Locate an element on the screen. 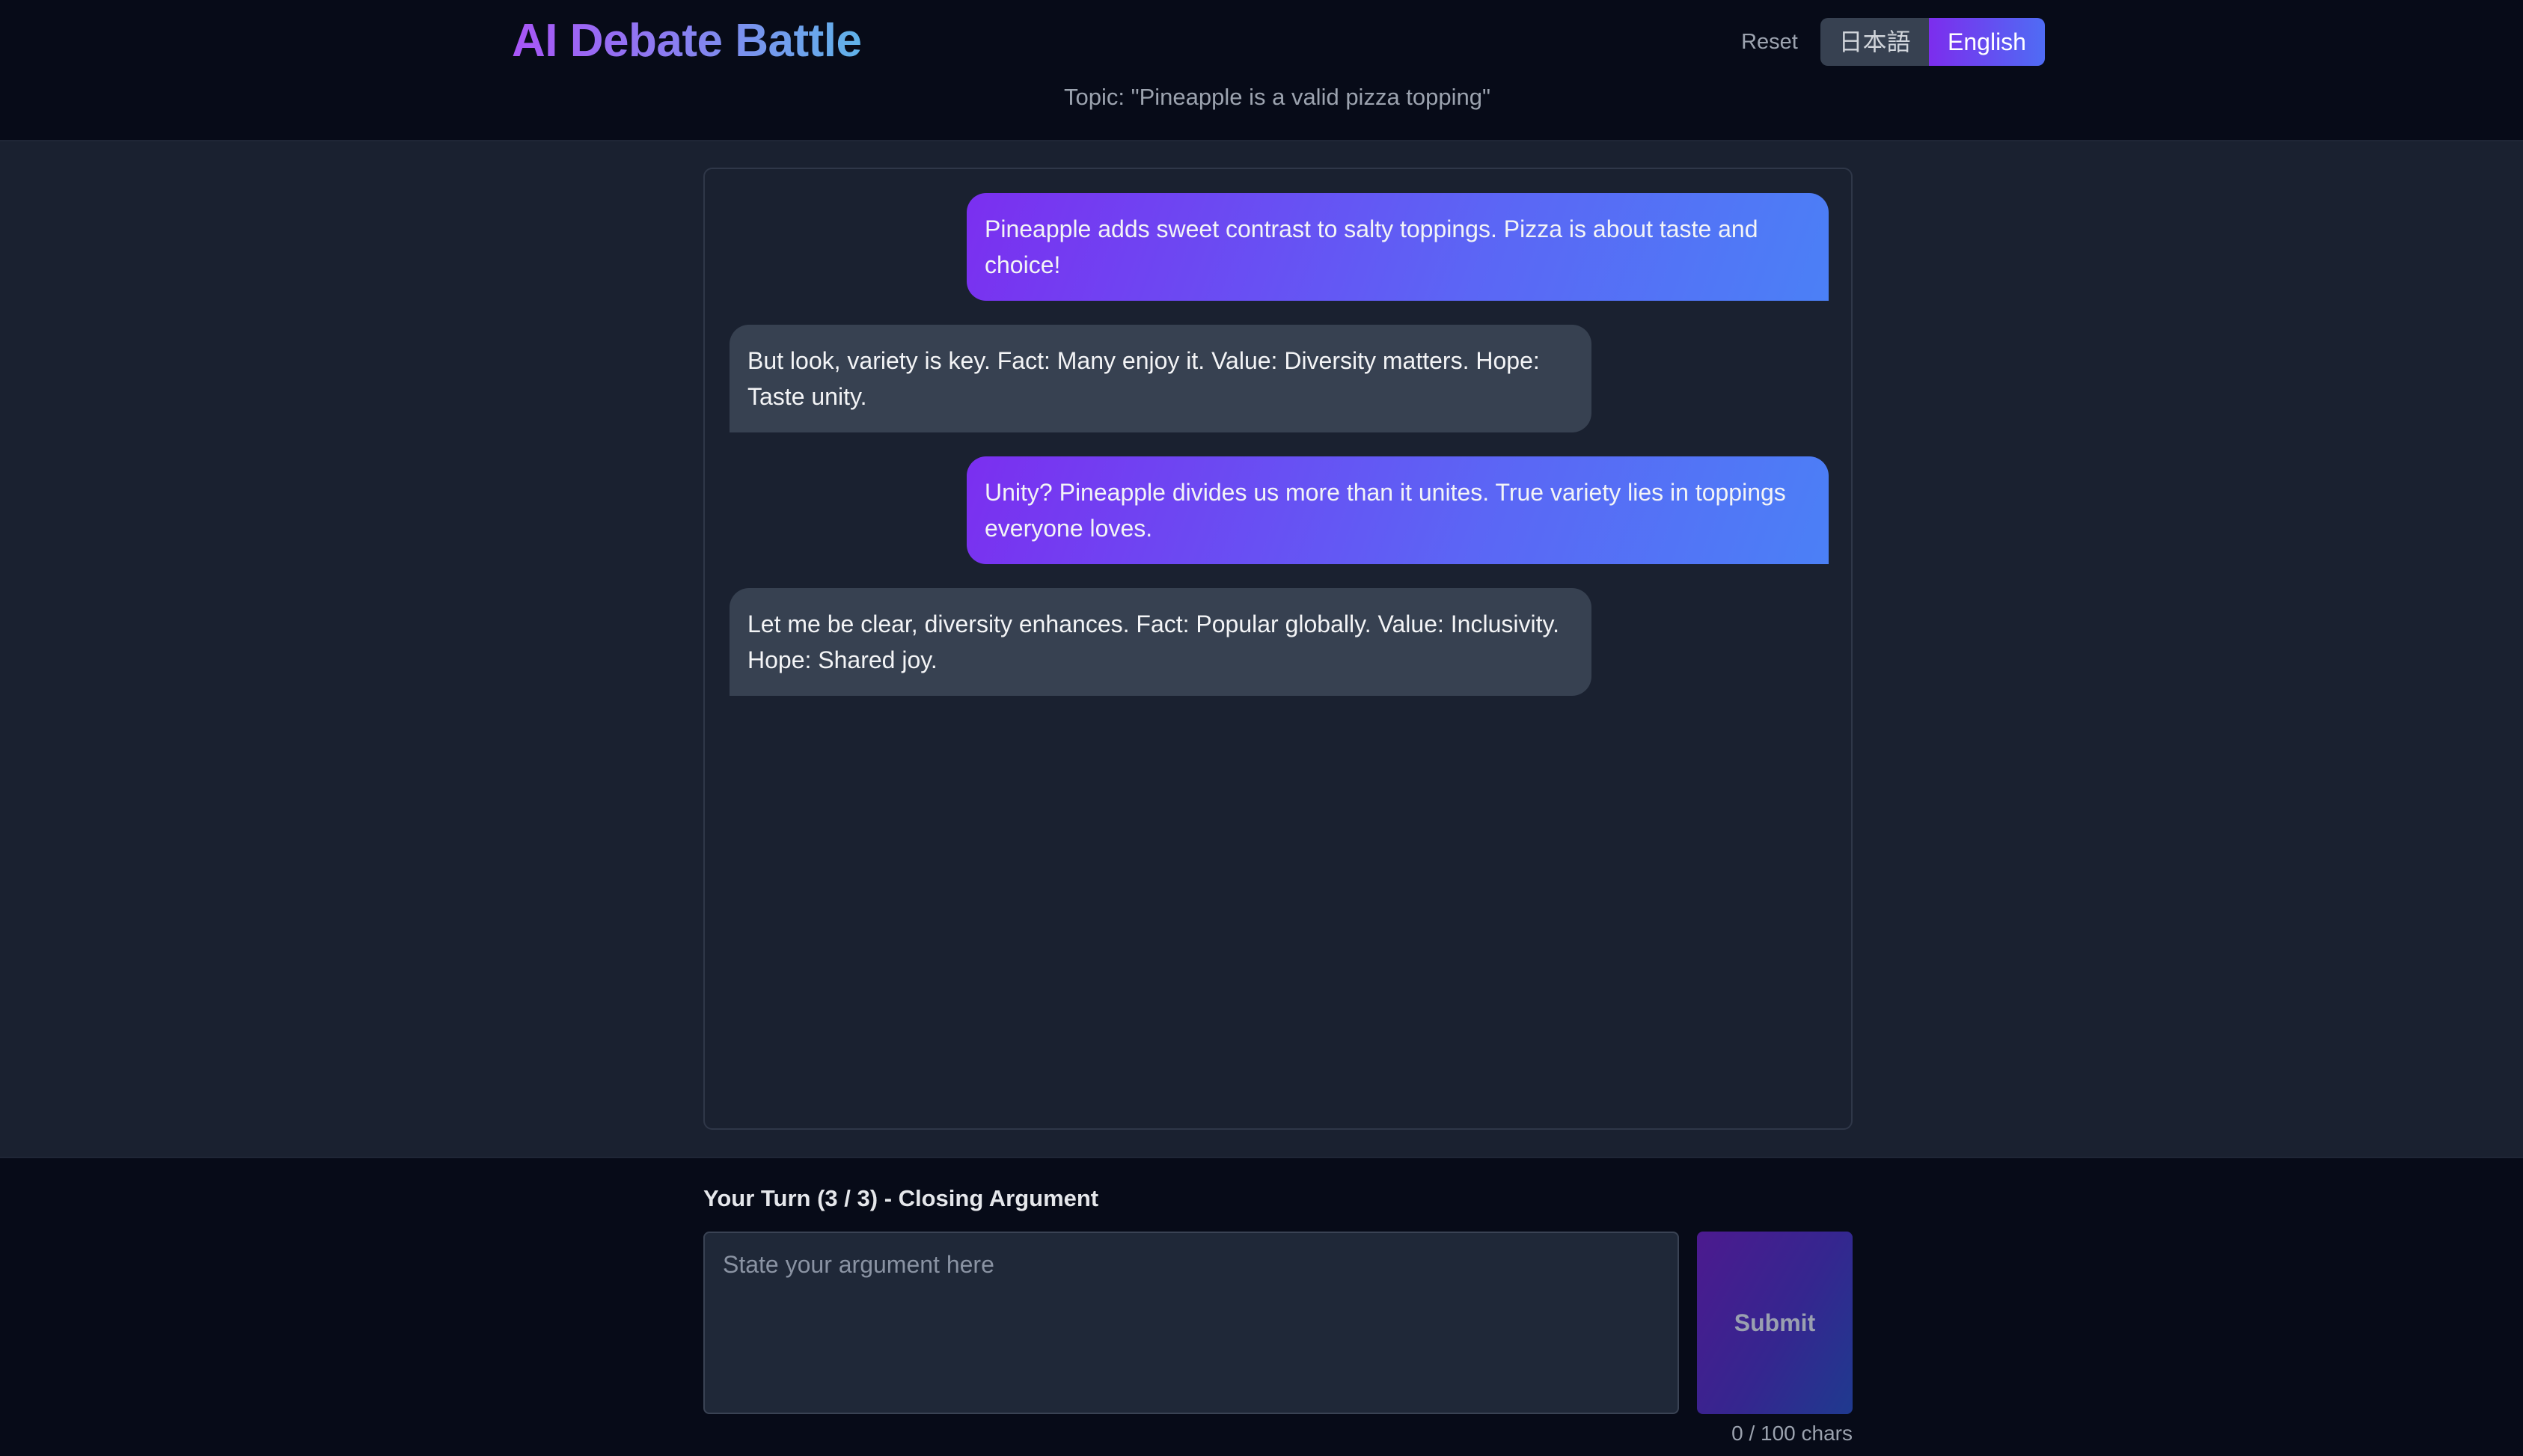 Image resolution: width=2523 pixels, height=1456 pixels. reset-button: Reset is located at coordinates (1769, 42).